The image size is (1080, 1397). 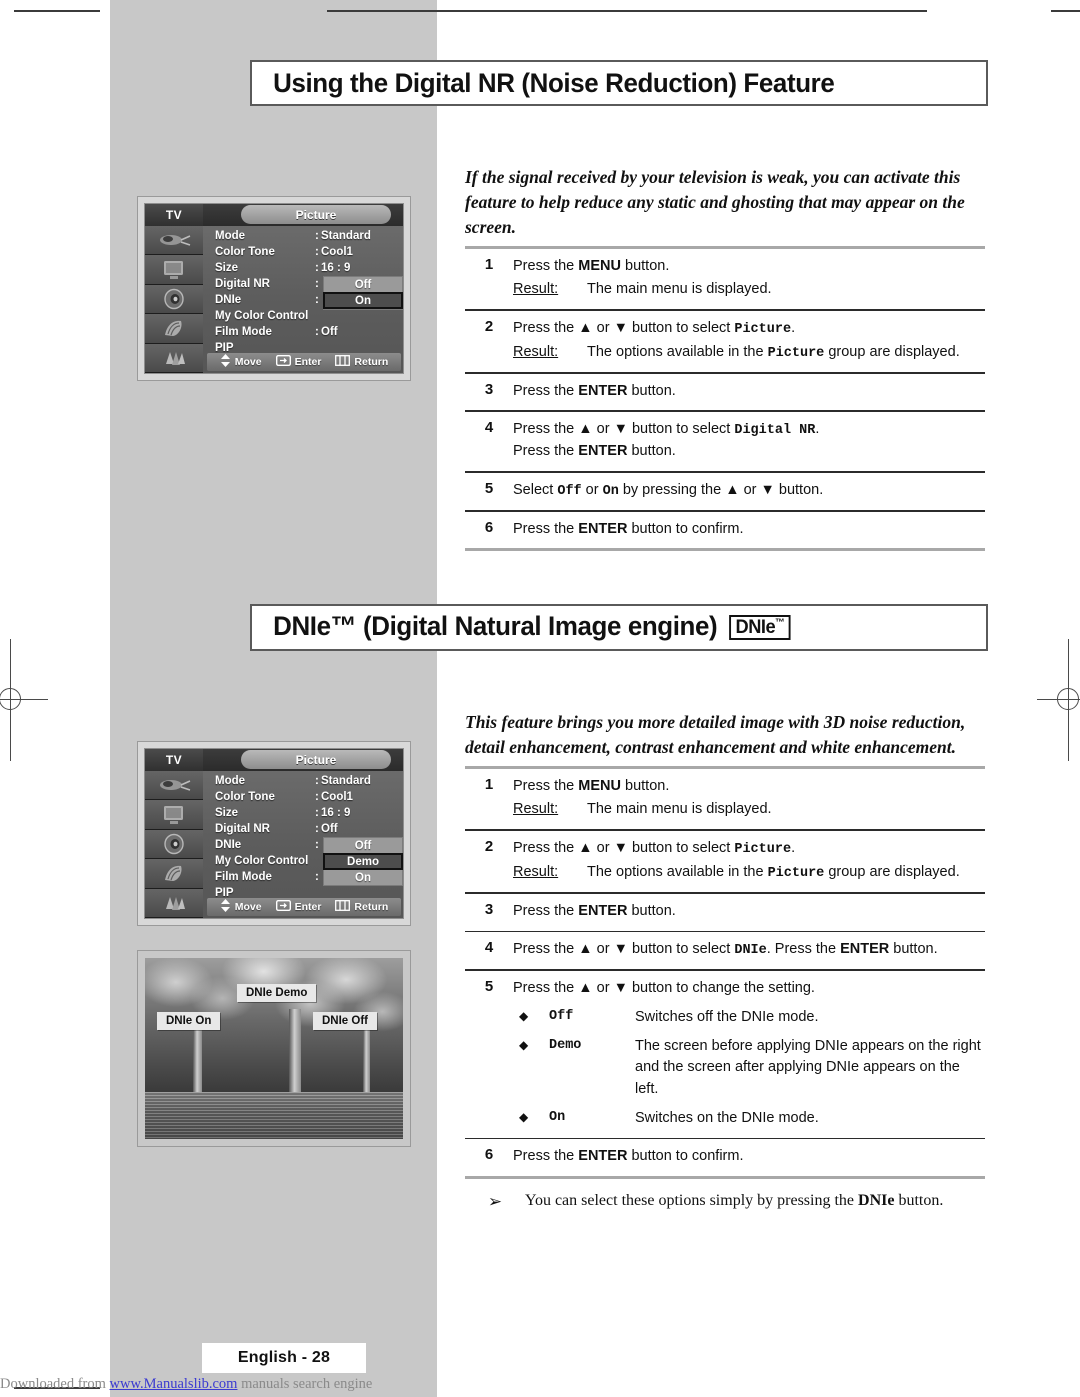 What do you see at coordinates (225, 907) in the screenshot?
I see `updown-arrow-icon` at bounding box center [225, 907].